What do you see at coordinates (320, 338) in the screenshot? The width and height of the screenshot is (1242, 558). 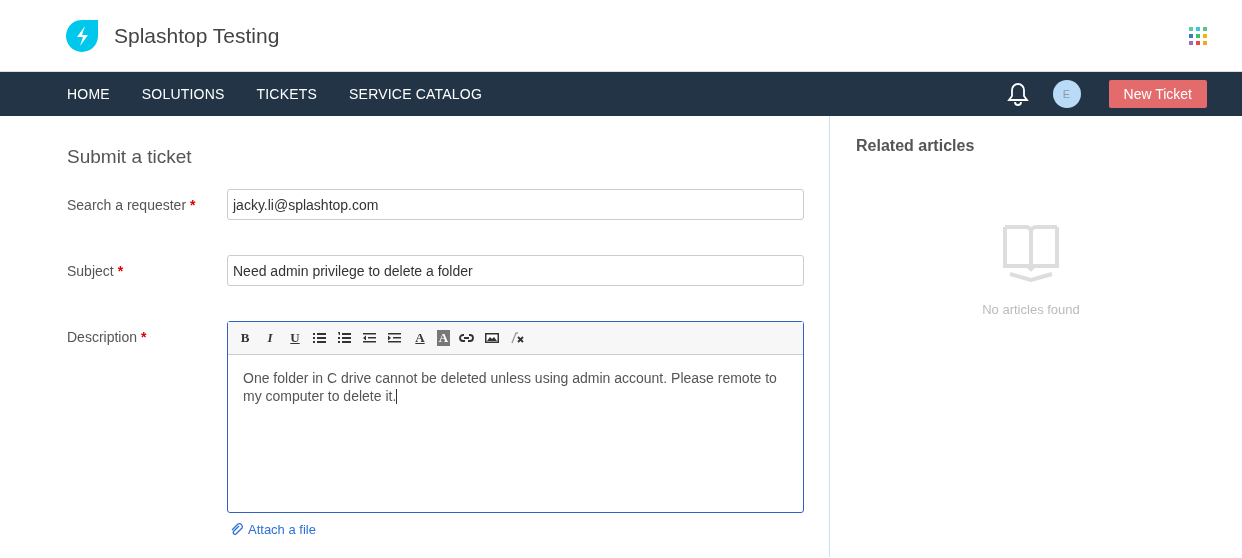 I see `bullet-list-icon` at bounding box center [320, 338].